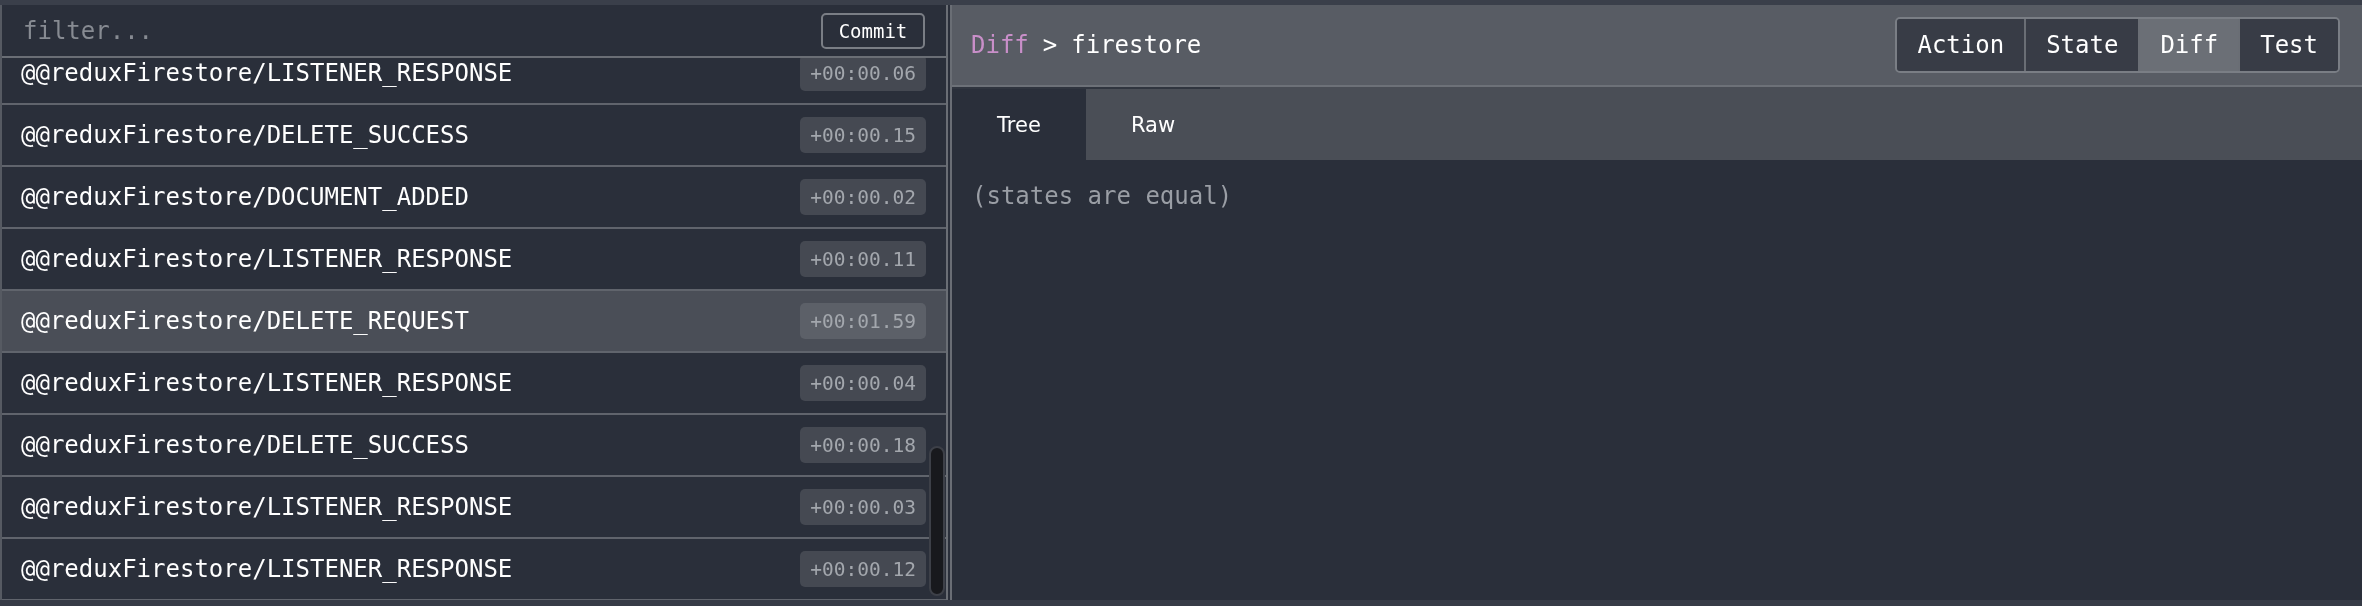  Describe the element at coordinates (474, 446) in the screenshot. I see `action-item: @@reduxFirestore/DELETE_SUCCESS +00:00.18` at that location.